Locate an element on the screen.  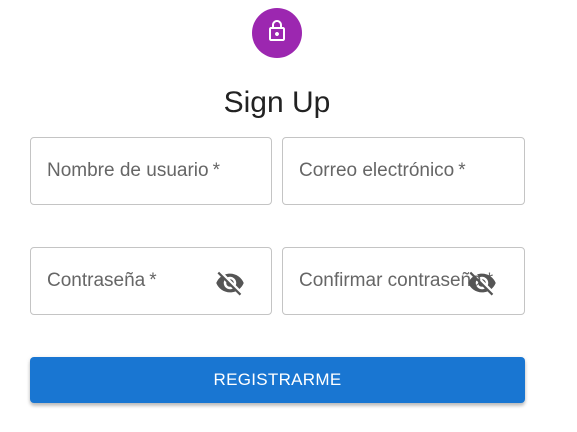
password-label: Contraseña * is located at coordinates (102, 281).